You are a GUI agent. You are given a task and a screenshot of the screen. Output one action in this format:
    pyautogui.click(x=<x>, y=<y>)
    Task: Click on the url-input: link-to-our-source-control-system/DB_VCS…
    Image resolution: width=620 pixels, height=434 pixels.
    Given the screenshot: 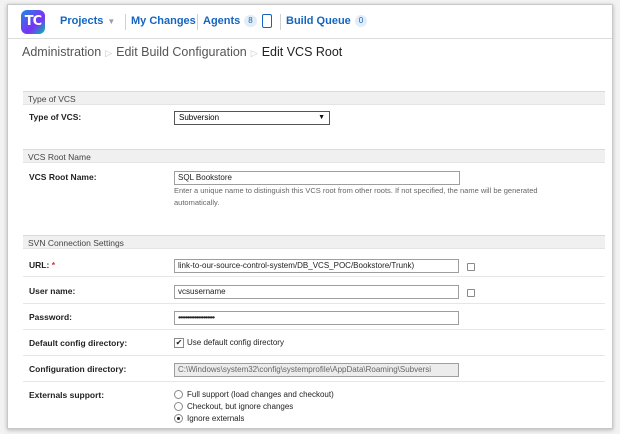 What is the action you would take?
    pyautogui.click(x=316, y=266)
    